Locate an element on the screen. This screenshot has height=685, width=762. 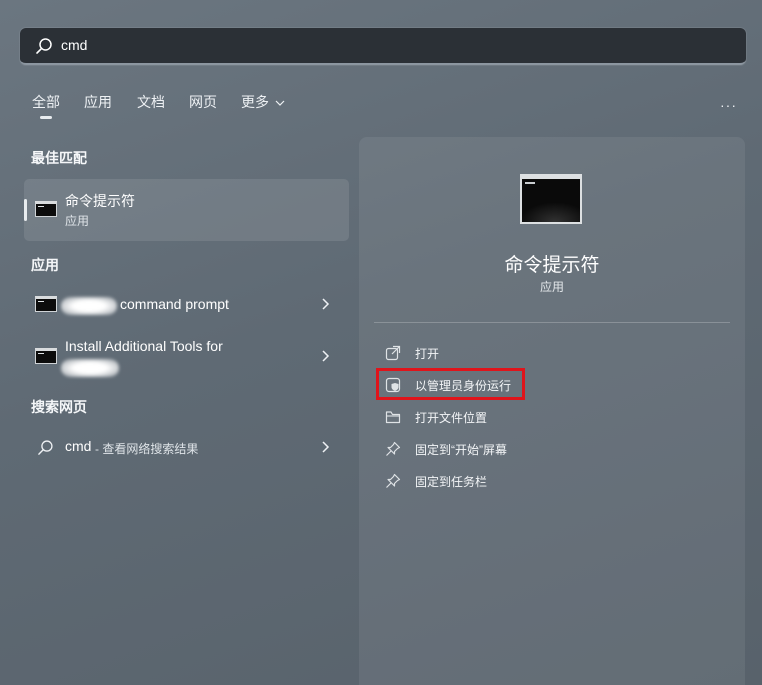
command-prompt-large-icon is located at coordinates (551, 199).